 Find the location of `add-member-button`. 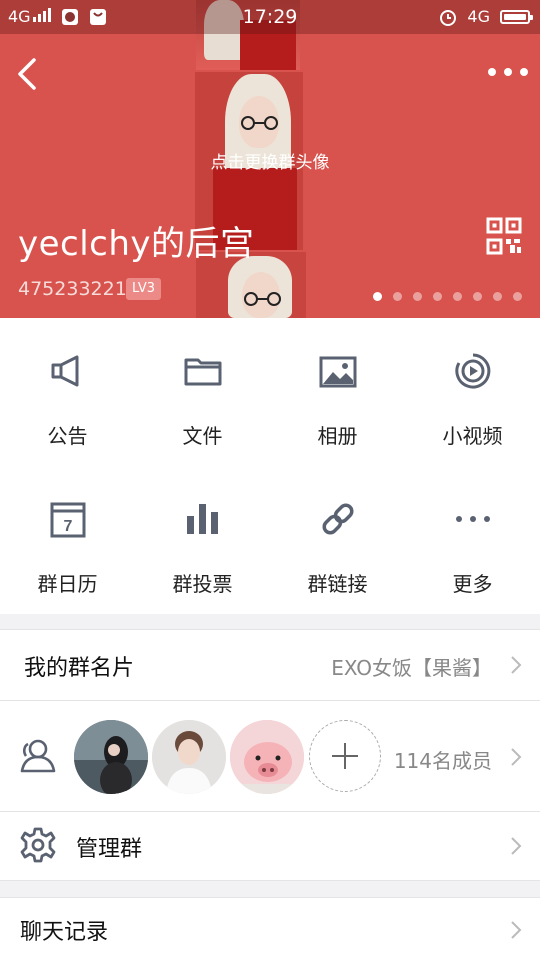

add-member-button is located at coordinates (345, 756).